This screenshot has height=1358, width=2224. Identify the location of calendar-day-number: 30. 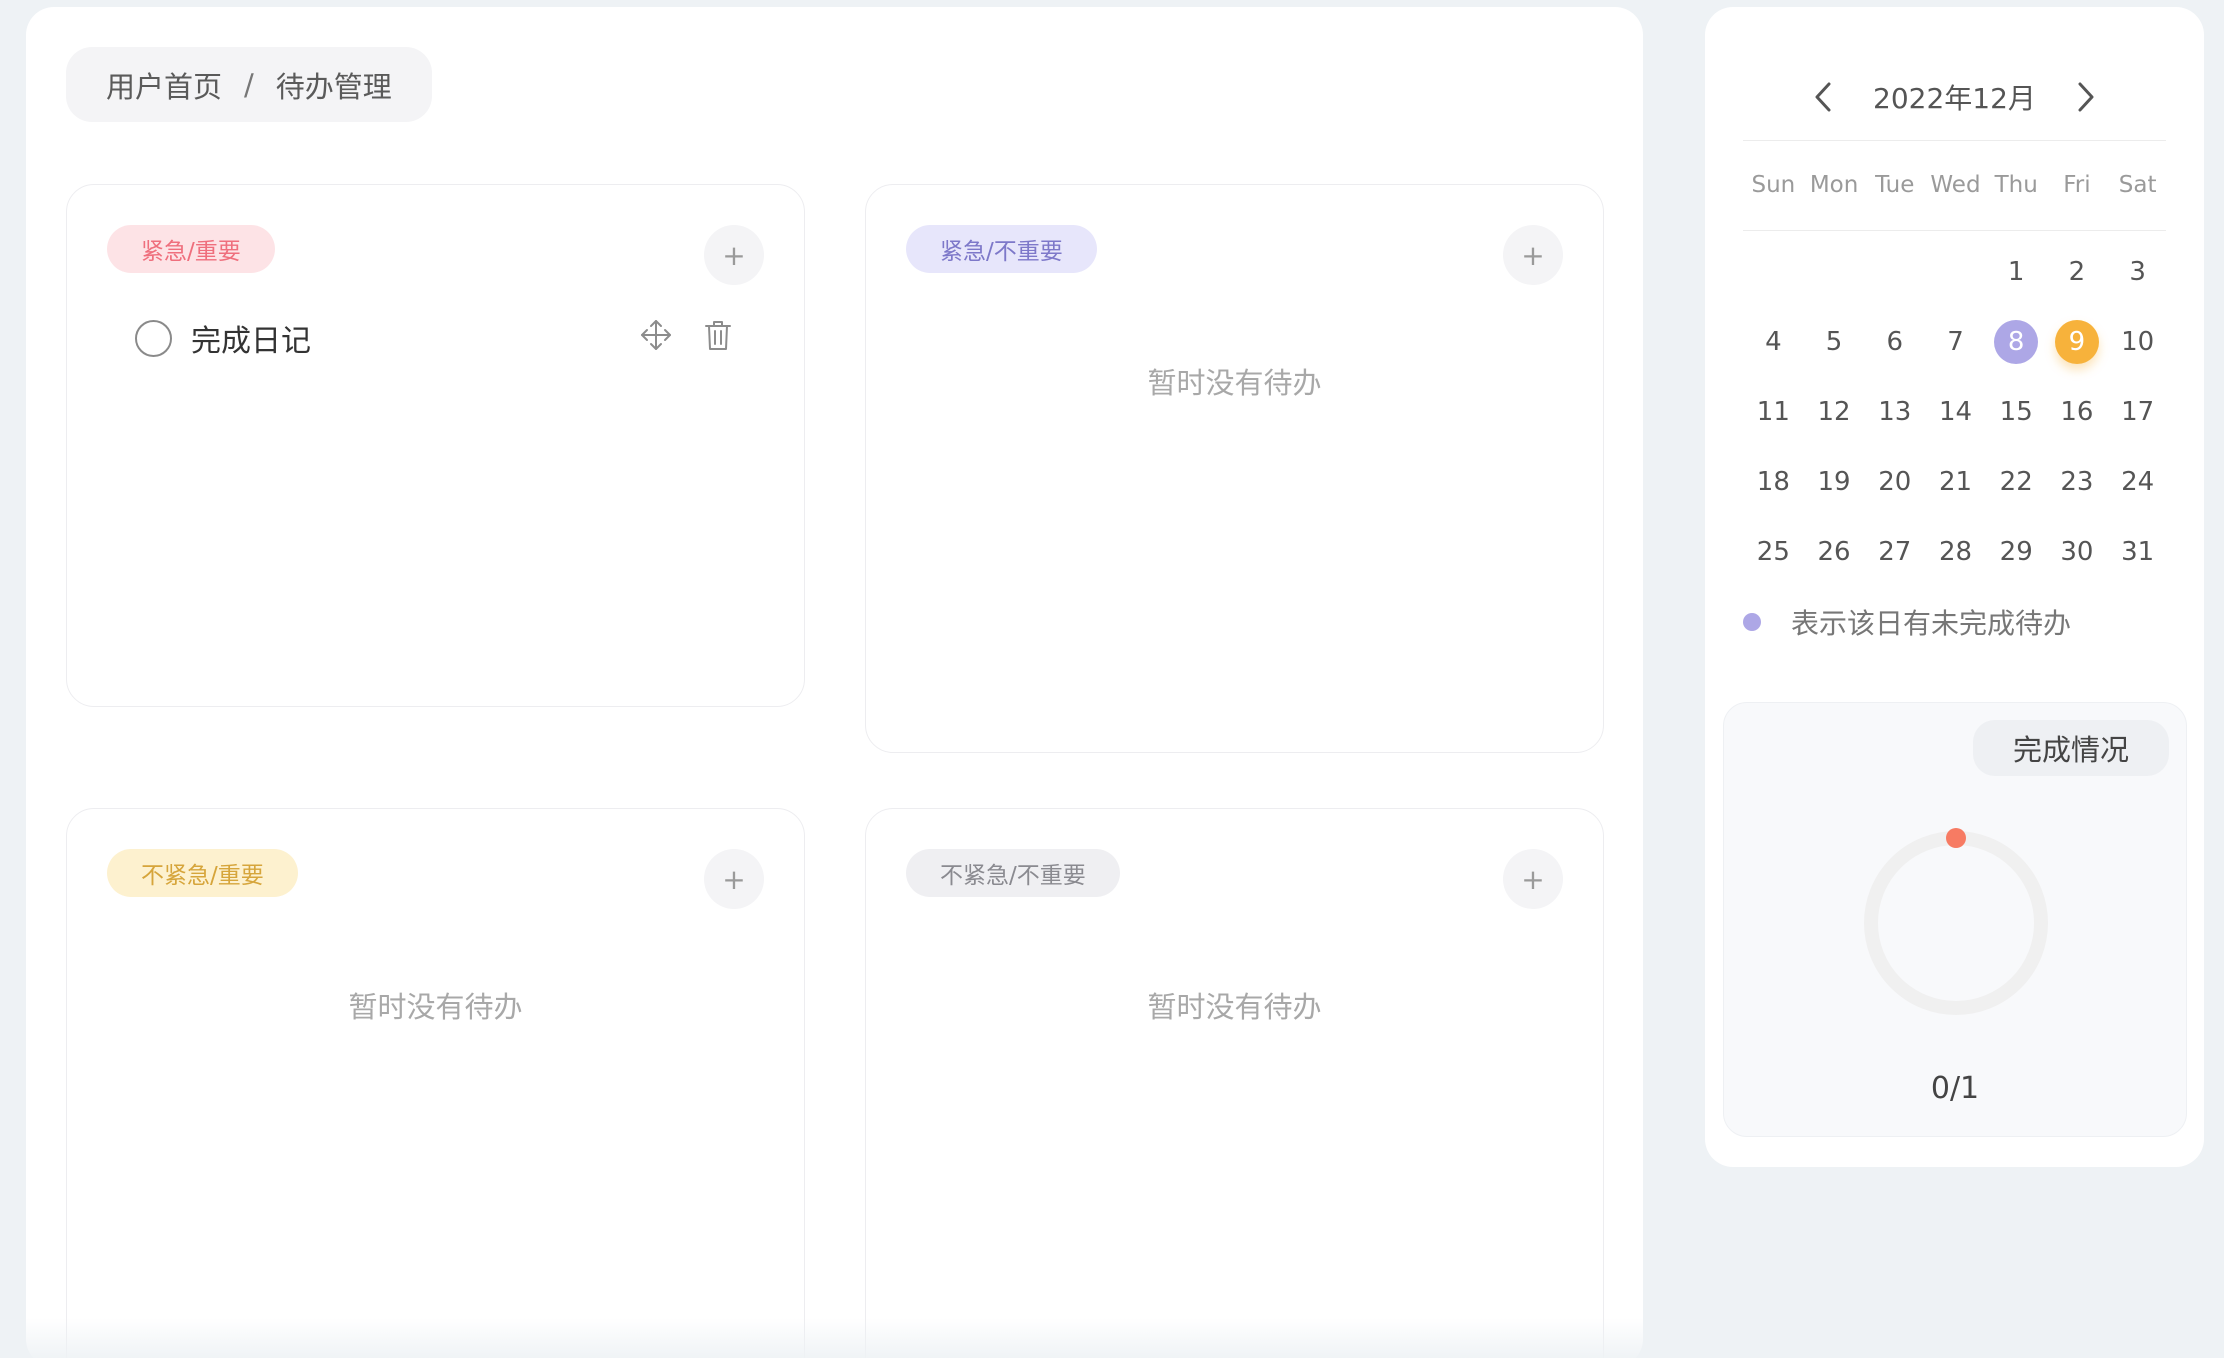
(2077, 552).